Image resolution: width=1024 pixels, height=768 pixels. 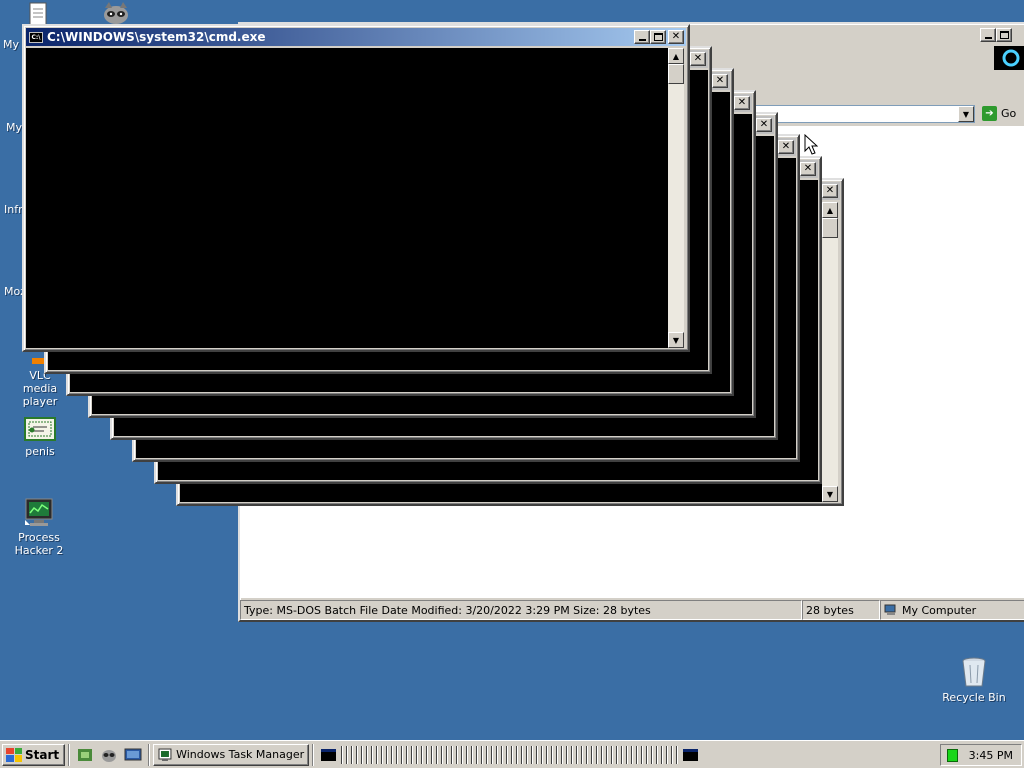 What do you see at coordinates (13, 209) in the screenshot?
I see `desktop-icon-label-partial: Infr` at bounding box center [13, 209].